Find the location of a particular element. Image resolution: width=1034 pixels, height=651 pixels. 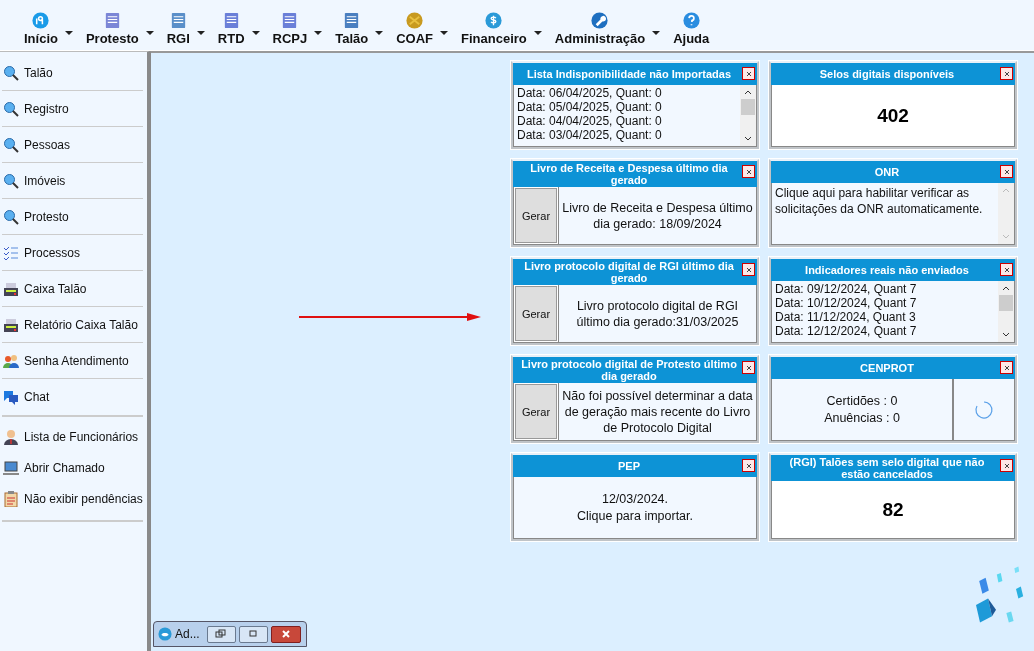

wrench-icon is located at coordinates (600, 20).